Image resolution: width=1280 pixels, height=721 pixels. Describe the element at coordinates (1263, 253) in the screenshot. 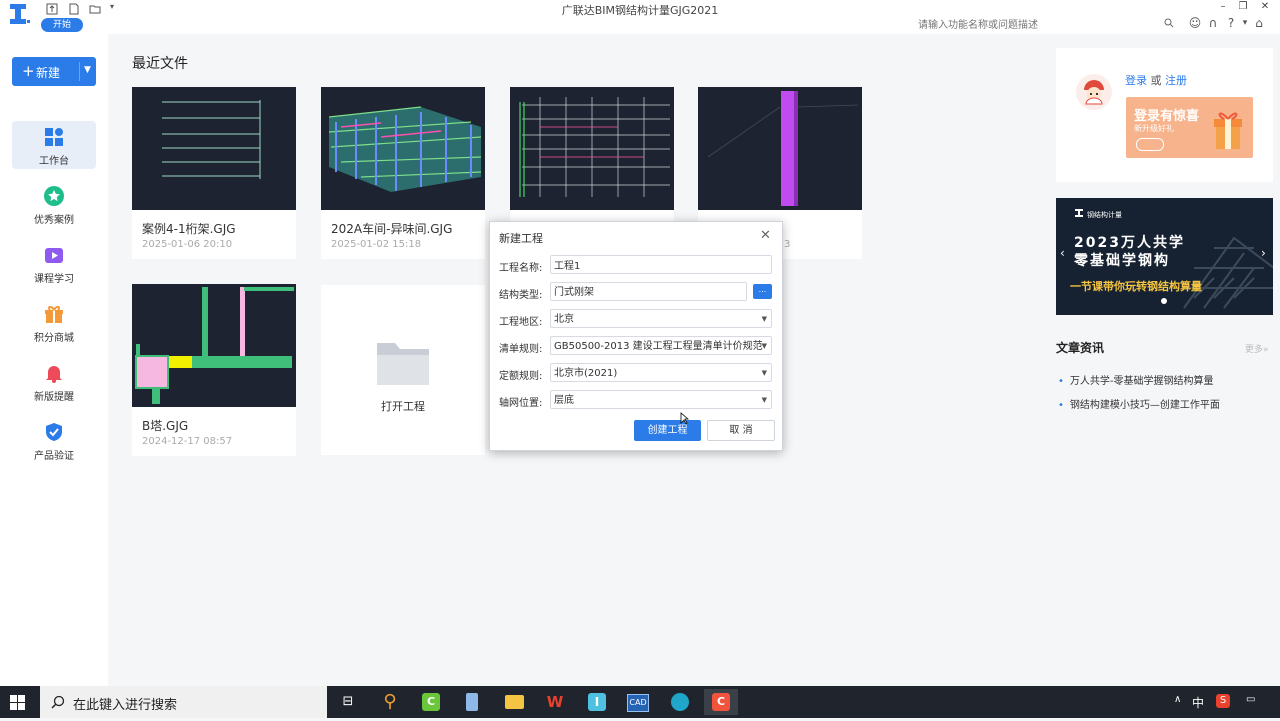

I see `carousel-next-icon: ›` at that location.